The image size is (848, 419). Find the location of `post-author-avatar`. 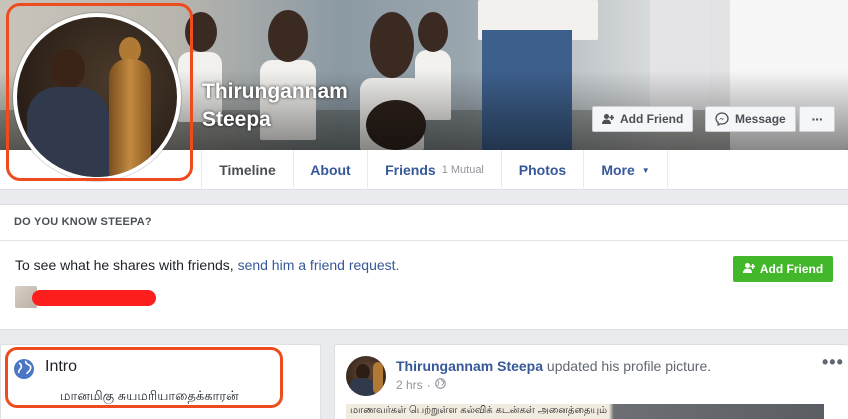

post-author-avatar is located at coordinates (366, 376).